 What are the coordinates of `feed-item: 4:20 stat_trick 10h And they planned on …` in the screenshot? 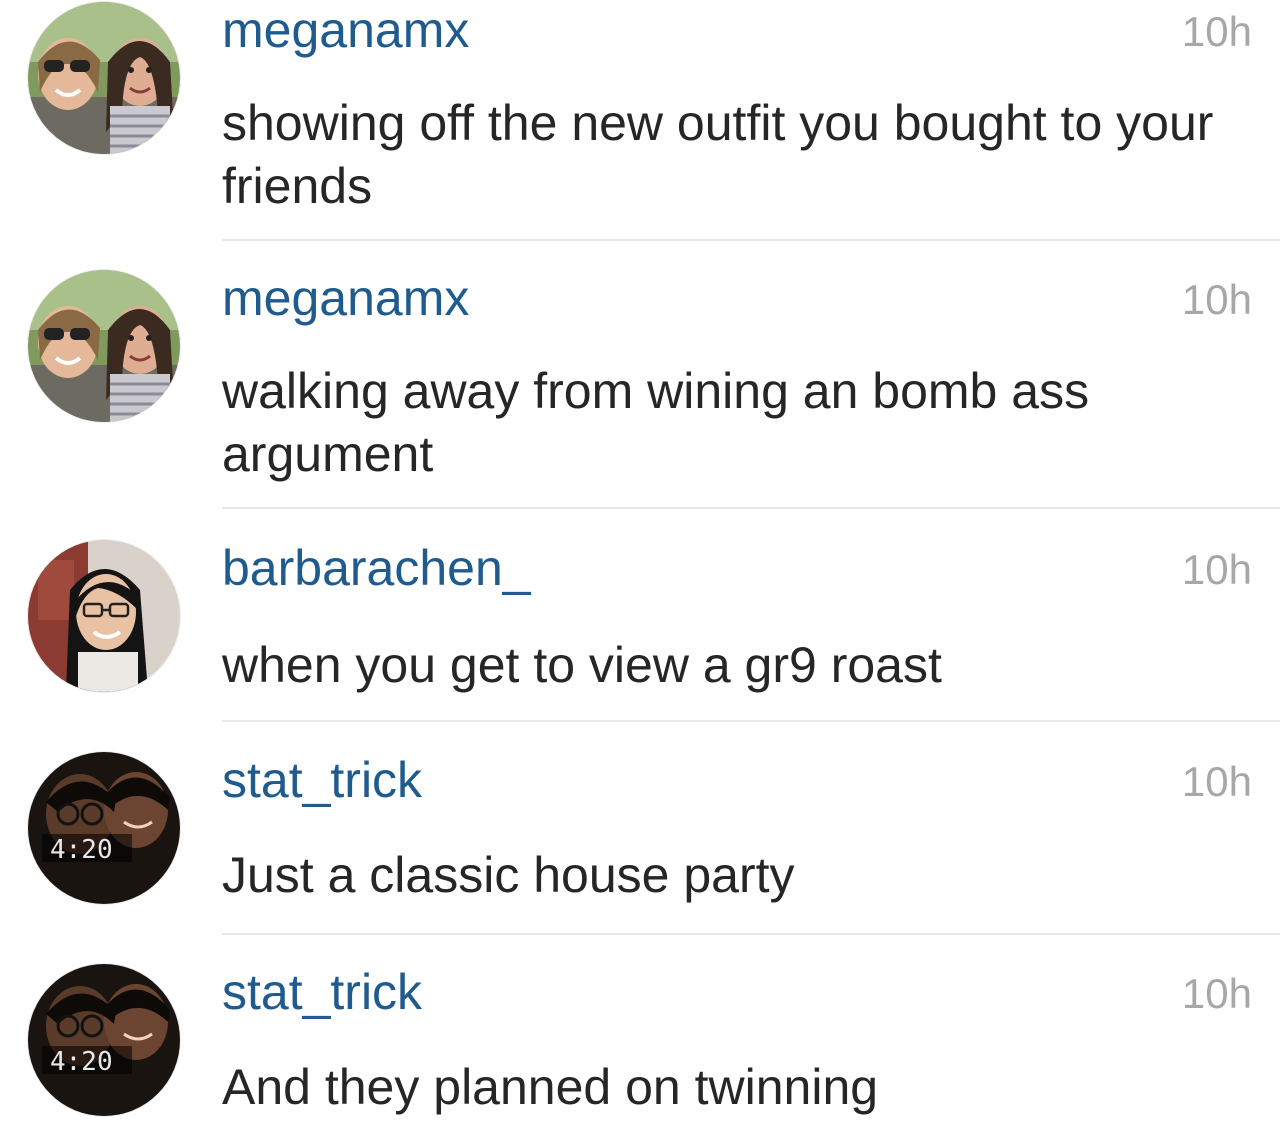 It's located at (640, 1041).